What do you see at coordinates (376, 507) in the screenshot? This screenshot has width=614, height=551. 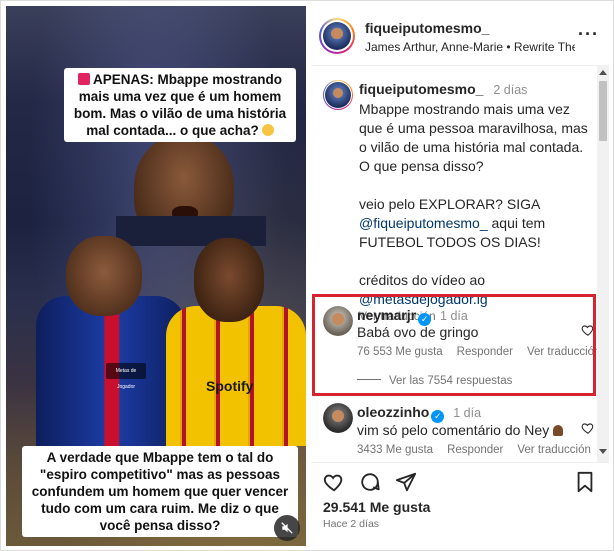 I see `likes-count: 29.541 Me gusta` at bounding box center [376, 507].